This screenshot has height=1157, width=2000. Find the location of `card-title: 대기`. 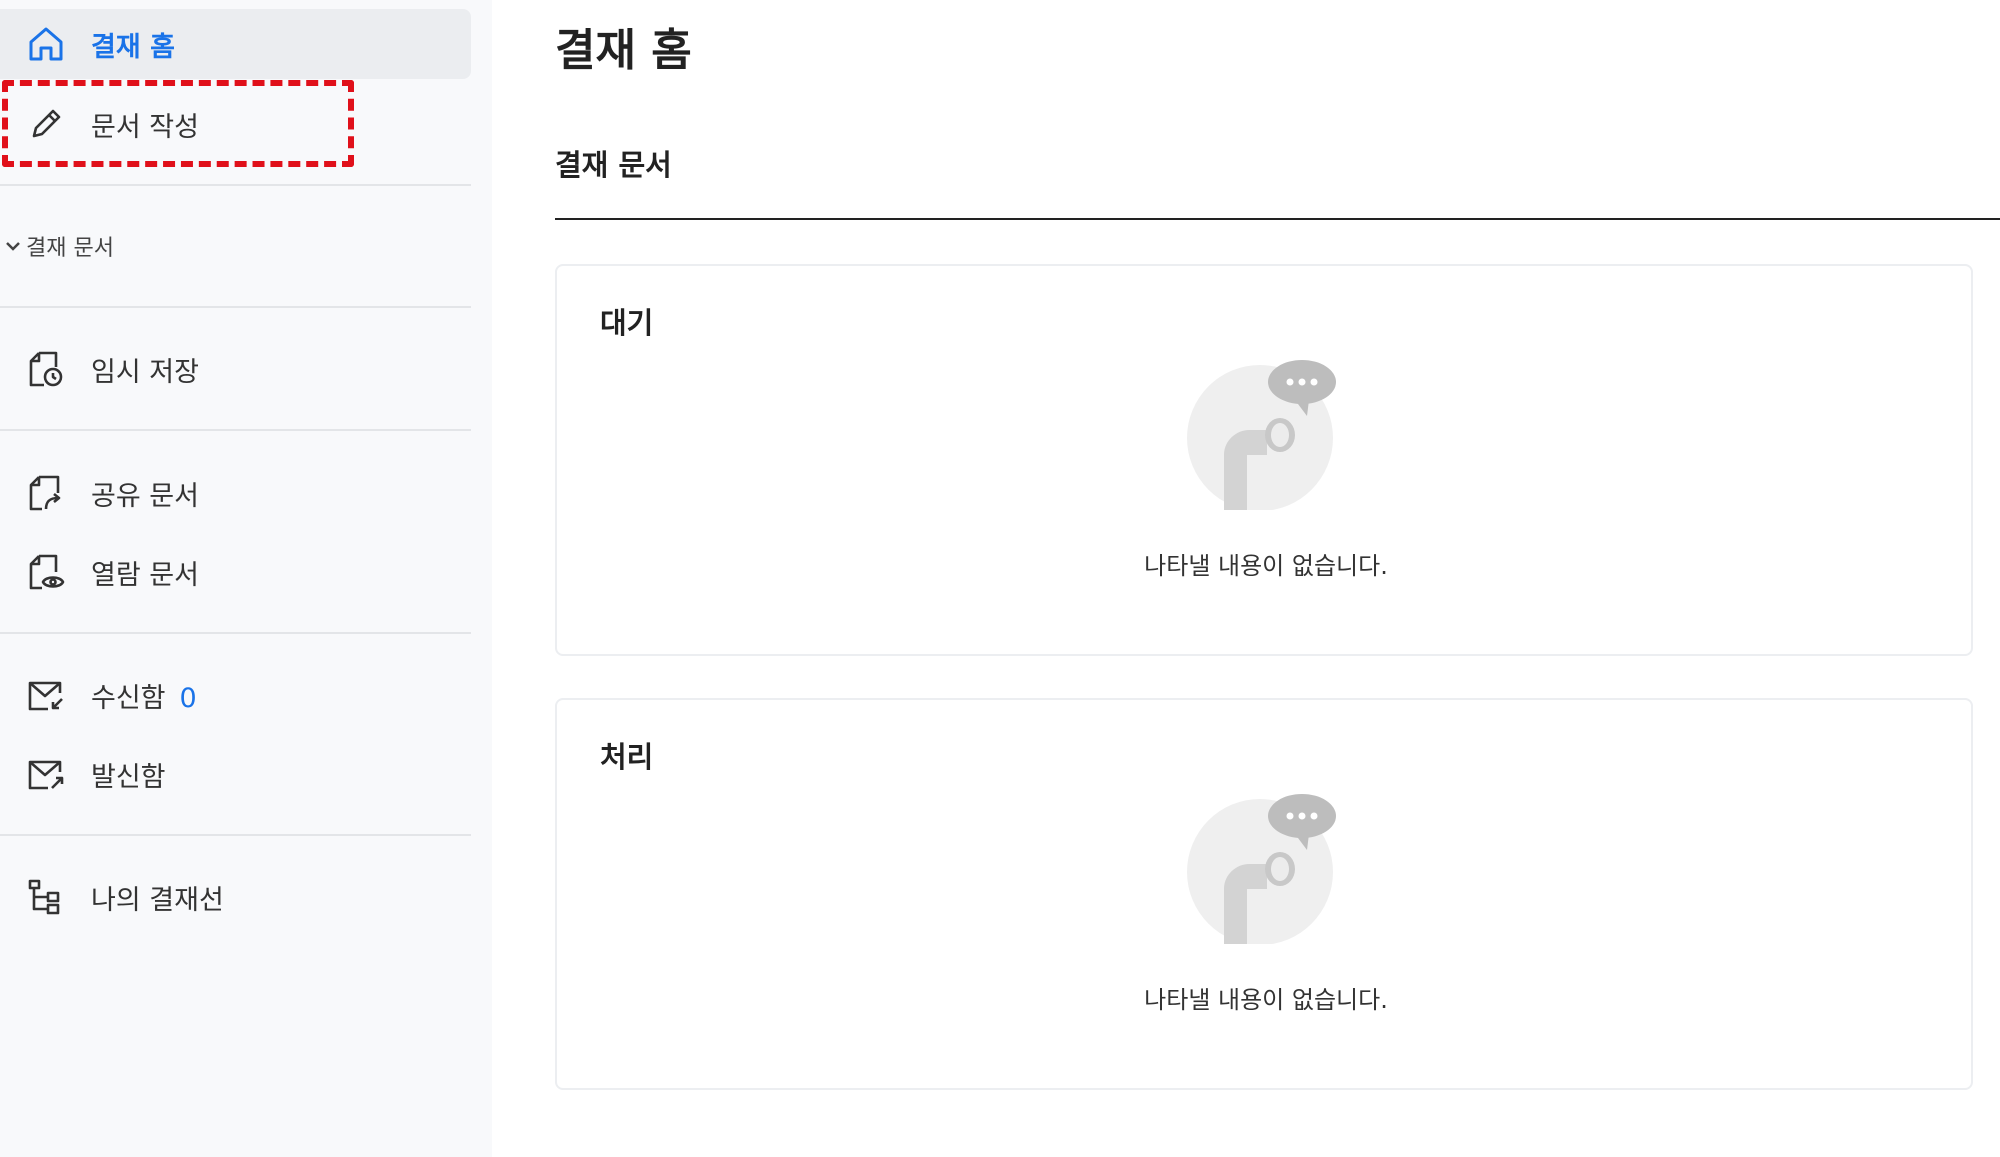

card-title: 대기 is located at coordinates (627, 323).